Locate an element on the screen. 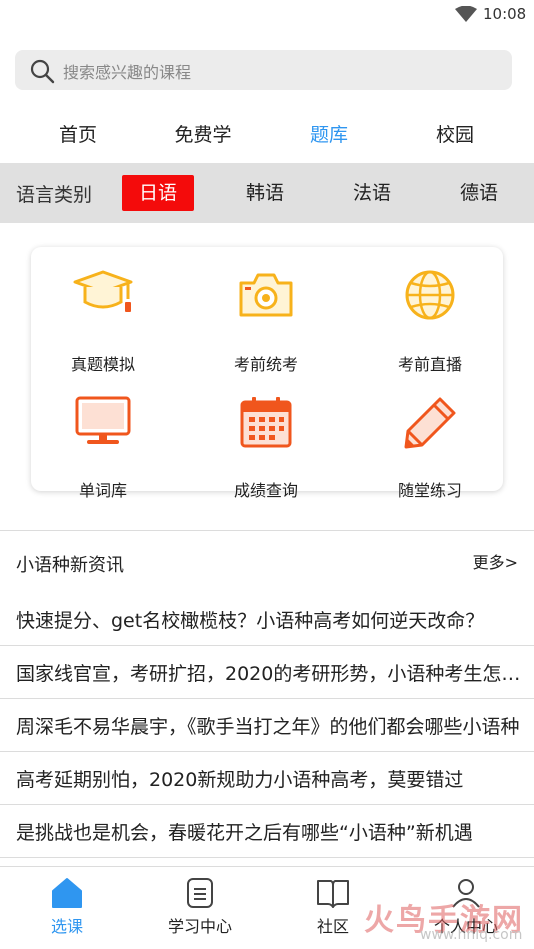 This screenshot has height=949, width=534. language-french: 法语 is located at coordinates (372, 193).